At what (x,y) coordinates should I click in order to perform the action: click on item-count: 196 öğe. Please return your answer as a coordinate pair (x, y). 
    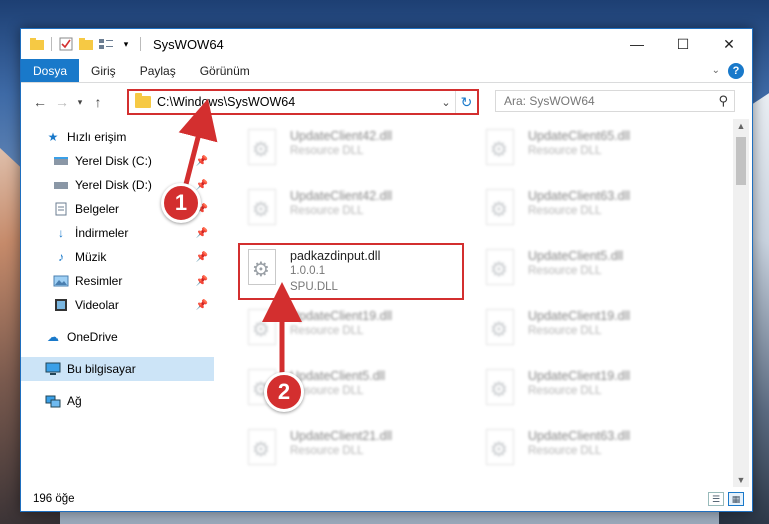
    Looking at the image, I should click on (54, 499).